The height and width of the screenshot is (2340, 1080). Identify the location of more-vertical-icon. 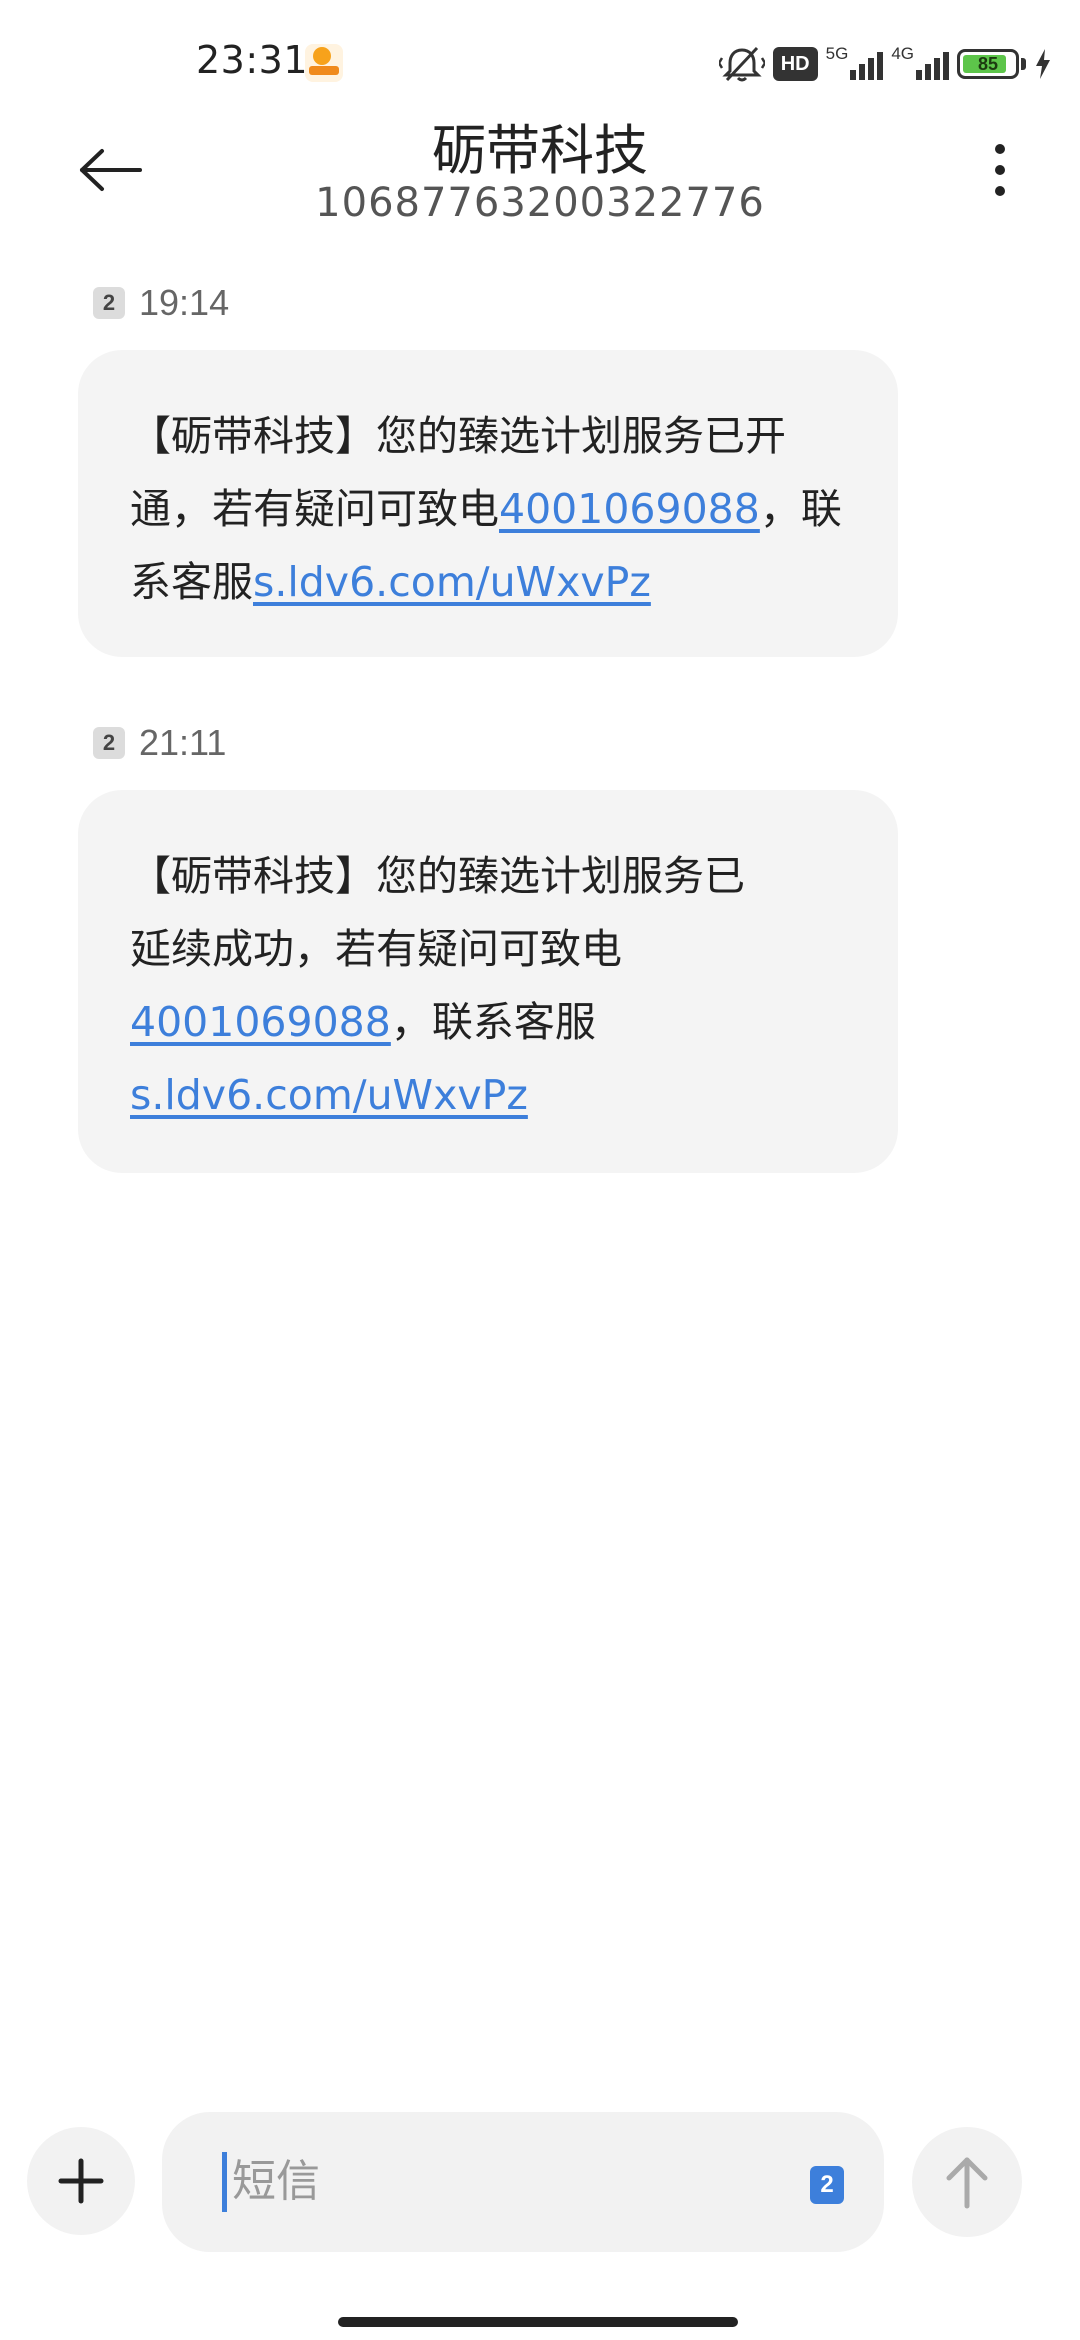
(1000, 170).